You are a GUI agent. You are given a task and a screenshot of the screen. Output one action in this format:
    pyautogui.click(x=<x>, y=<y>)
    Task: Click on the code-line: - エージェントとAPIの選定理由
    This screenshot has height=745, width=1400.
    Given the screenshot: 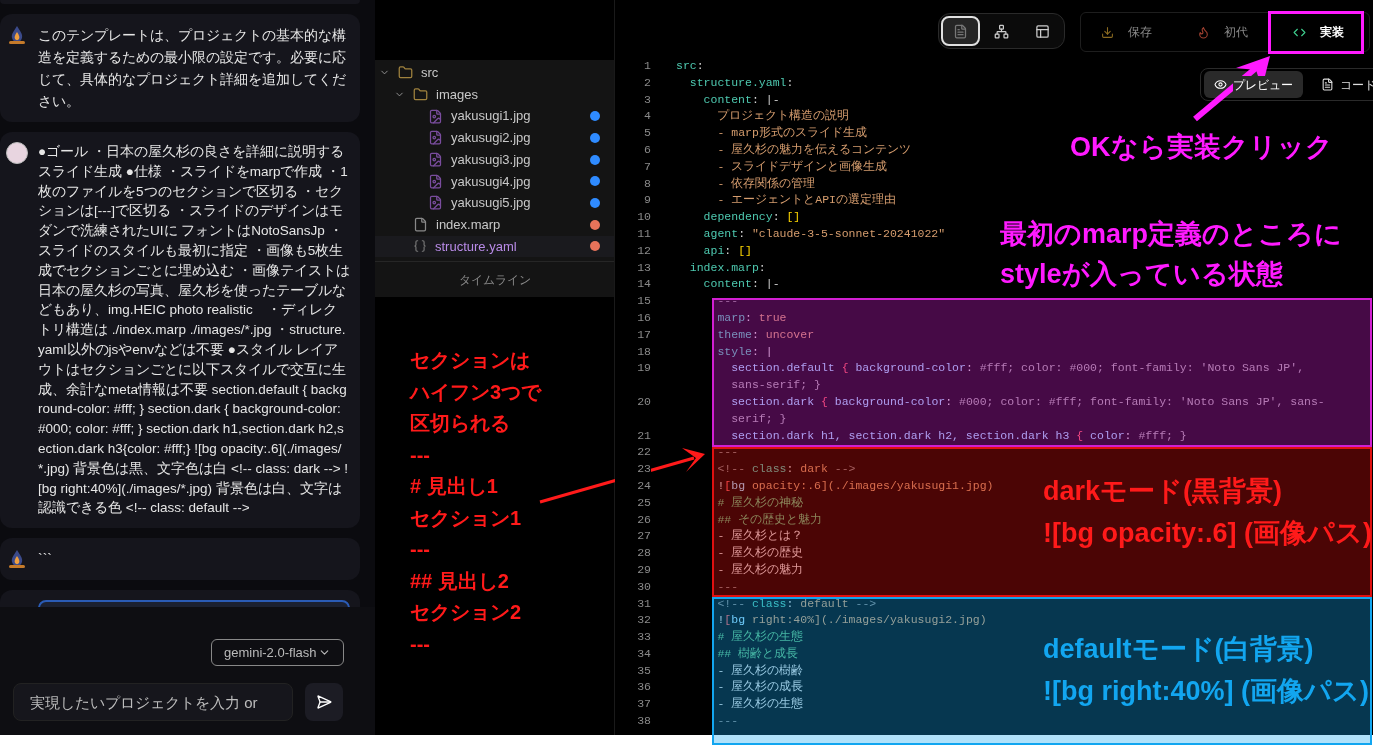 What is the action you would take?
    pyautogui.click(x=806, y=200)
    